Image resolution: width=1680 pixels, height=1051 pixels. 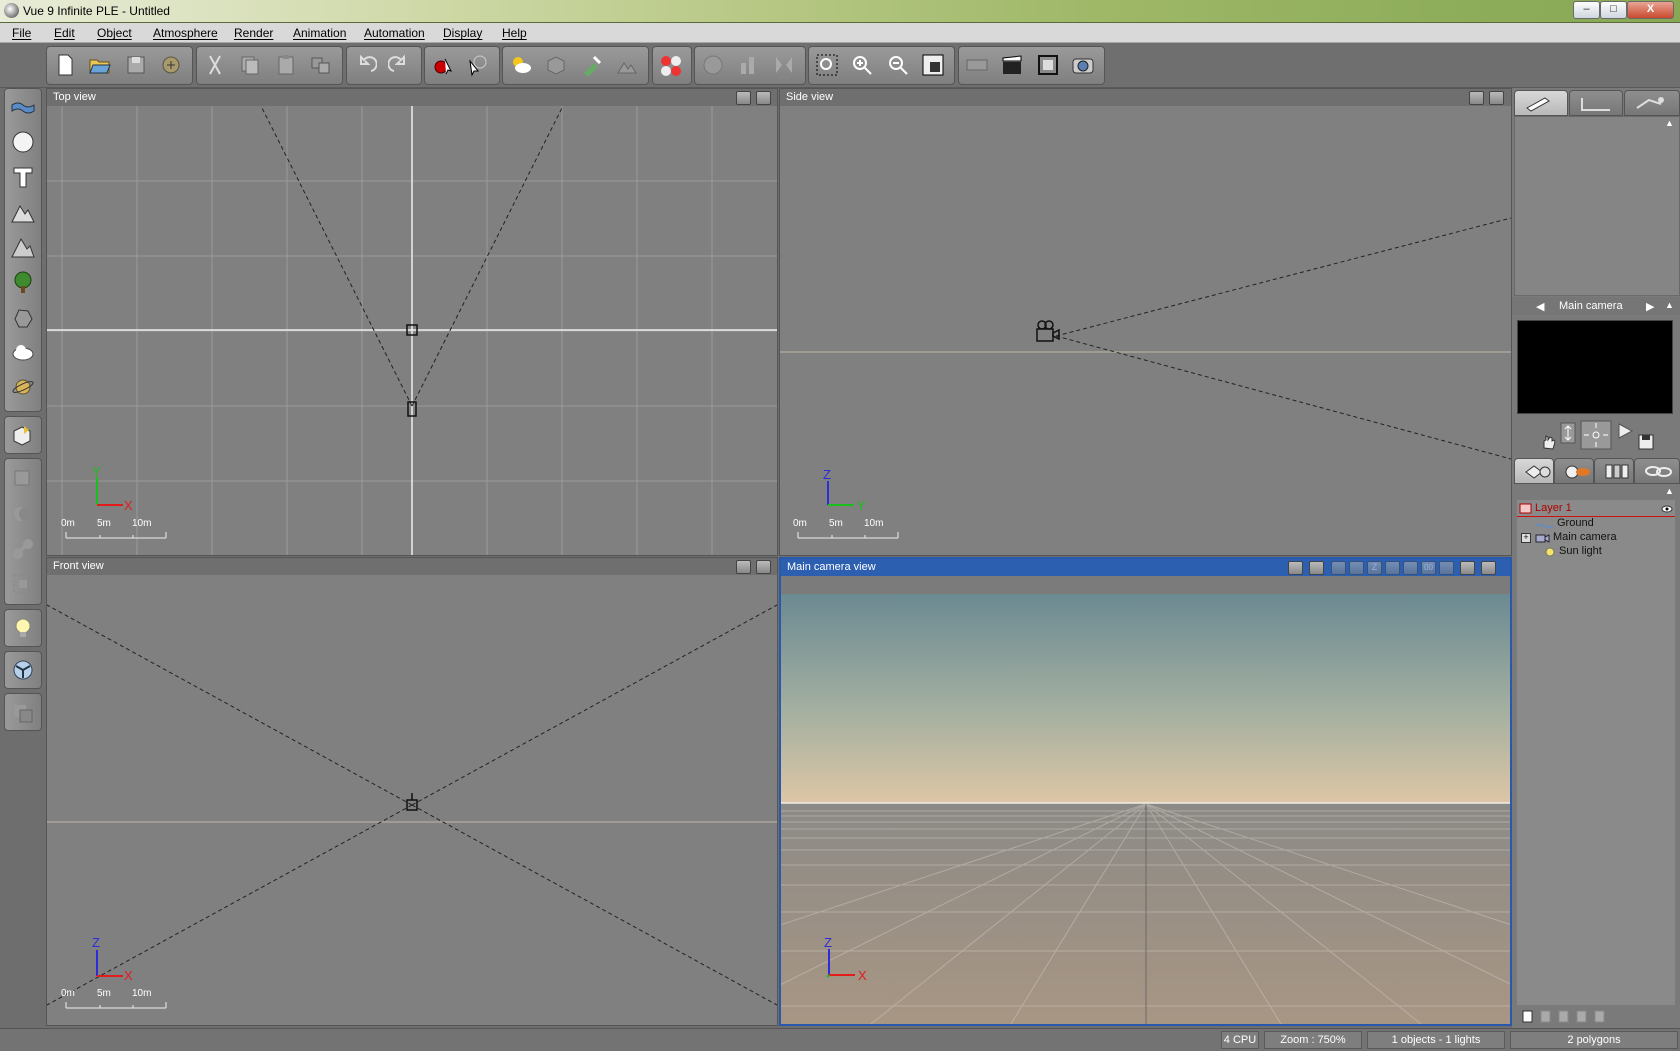 What do you see at coordinates (23, 712) in the screenshot?
I see `layers-icon` at bounding box center [23, 712].